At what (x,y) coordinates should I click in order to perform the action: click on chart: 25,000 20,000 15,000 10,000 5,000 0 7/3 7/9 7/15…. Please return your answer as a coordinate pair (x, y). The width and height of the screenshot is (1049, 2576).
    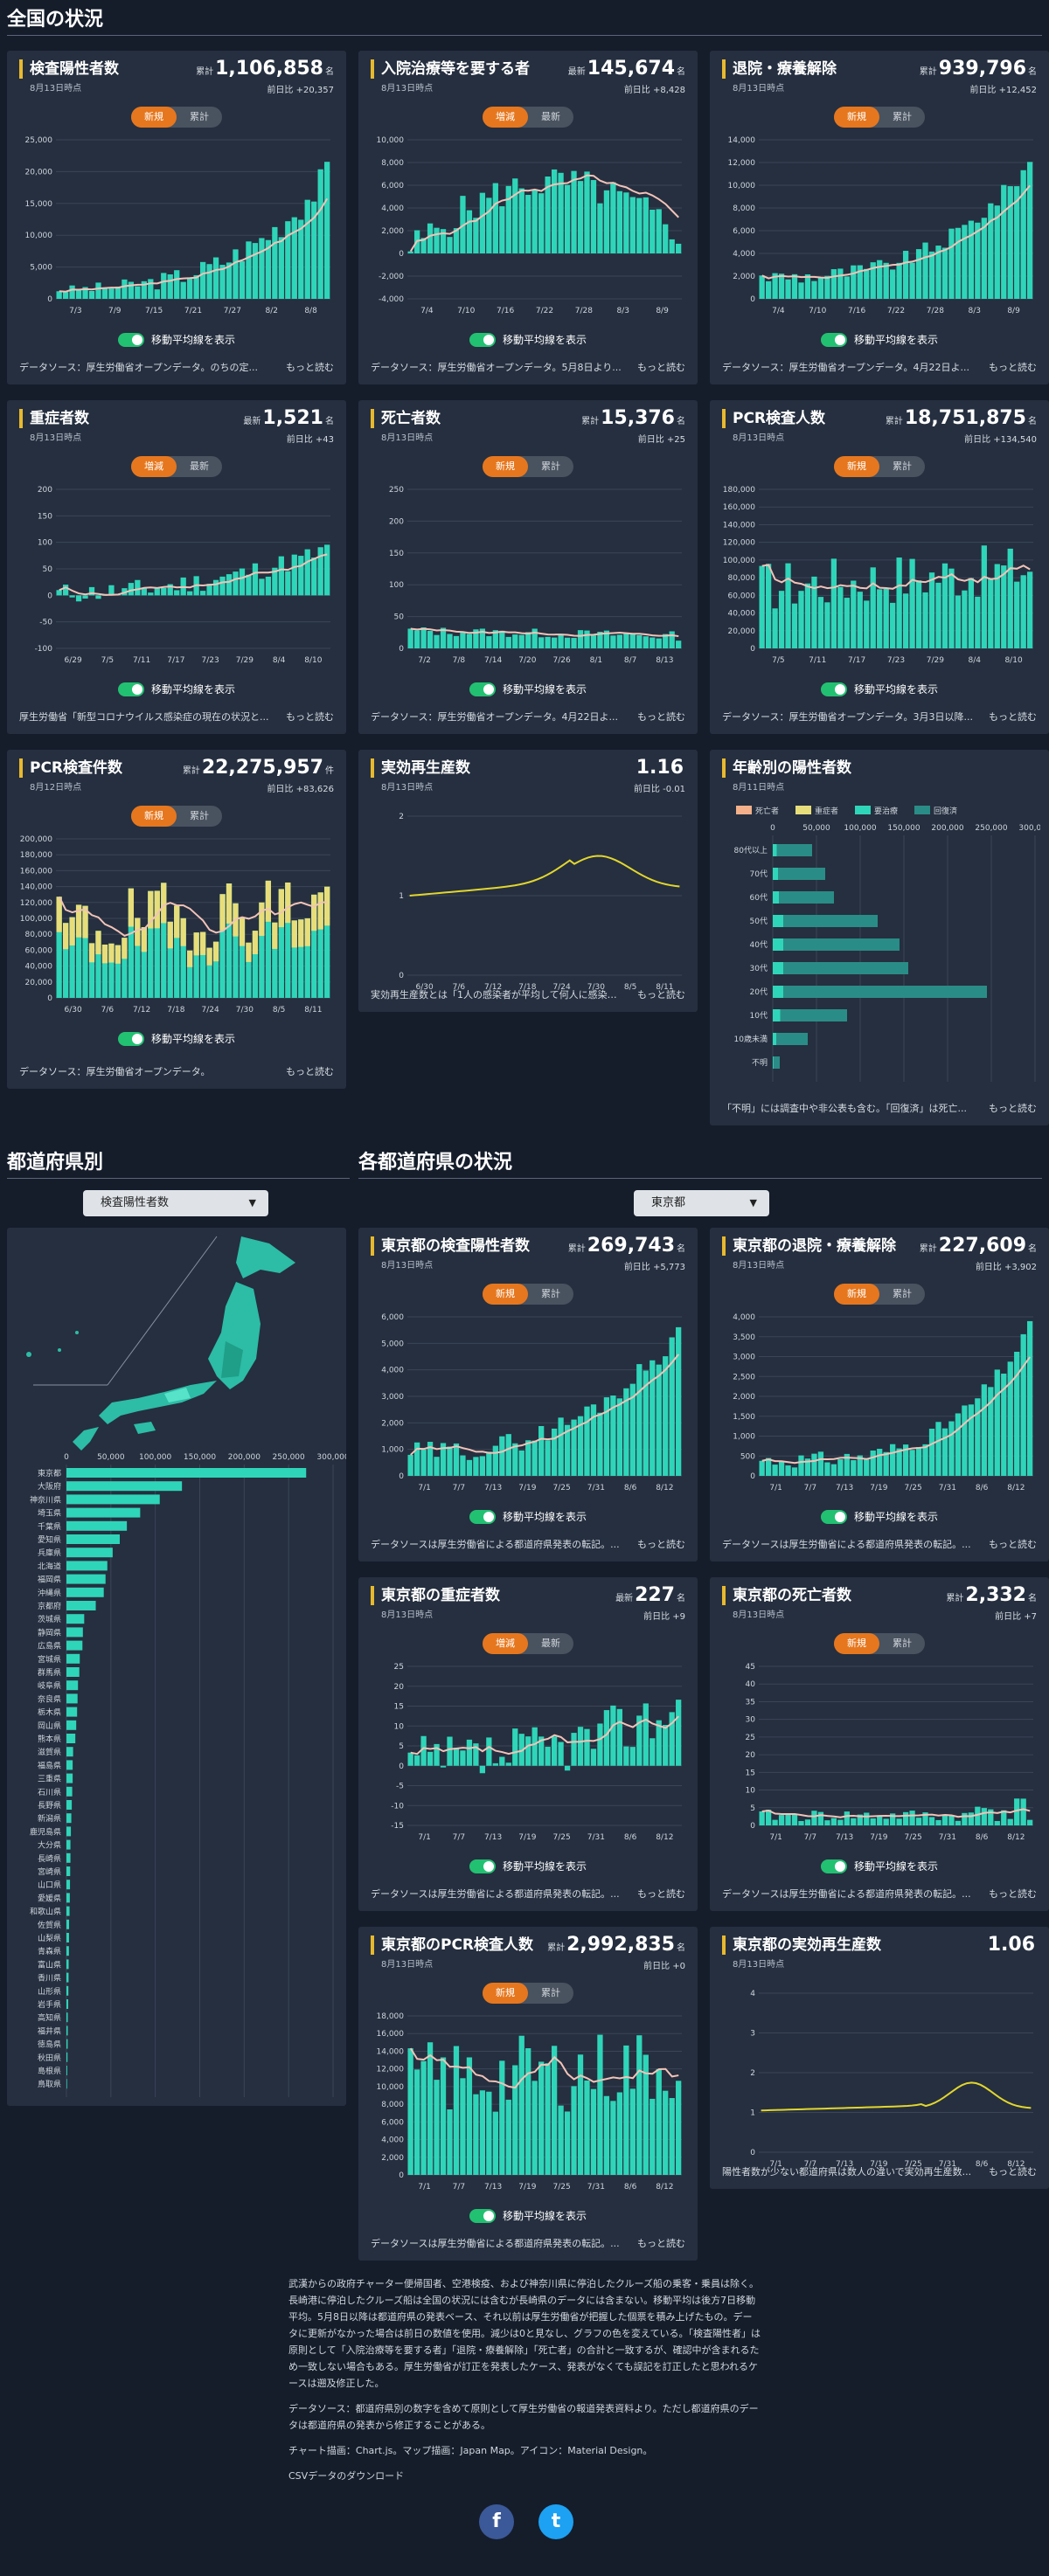
    Looking at the image, I should click on (176, 226).